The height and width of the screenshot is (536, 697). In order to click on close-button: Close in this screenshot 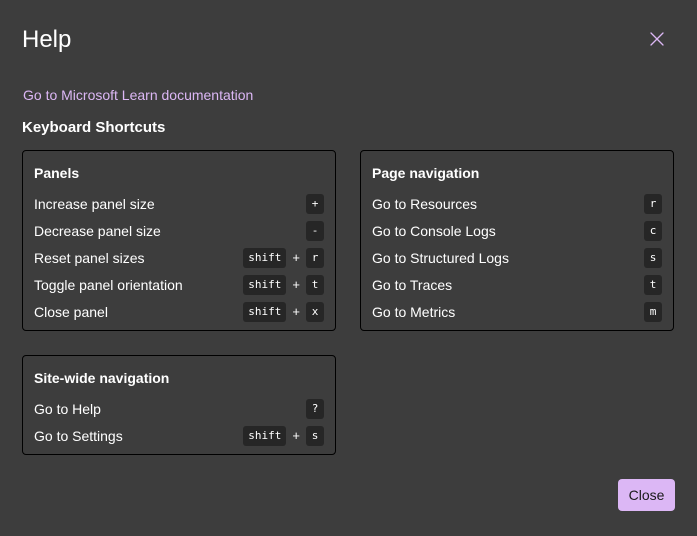, I will do `click(646, 495)`.